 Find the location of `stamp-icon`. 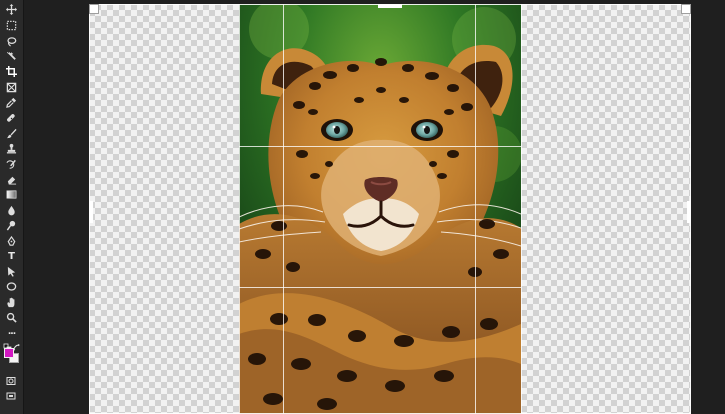

stamp-icon is located at coordinates (11, 148).